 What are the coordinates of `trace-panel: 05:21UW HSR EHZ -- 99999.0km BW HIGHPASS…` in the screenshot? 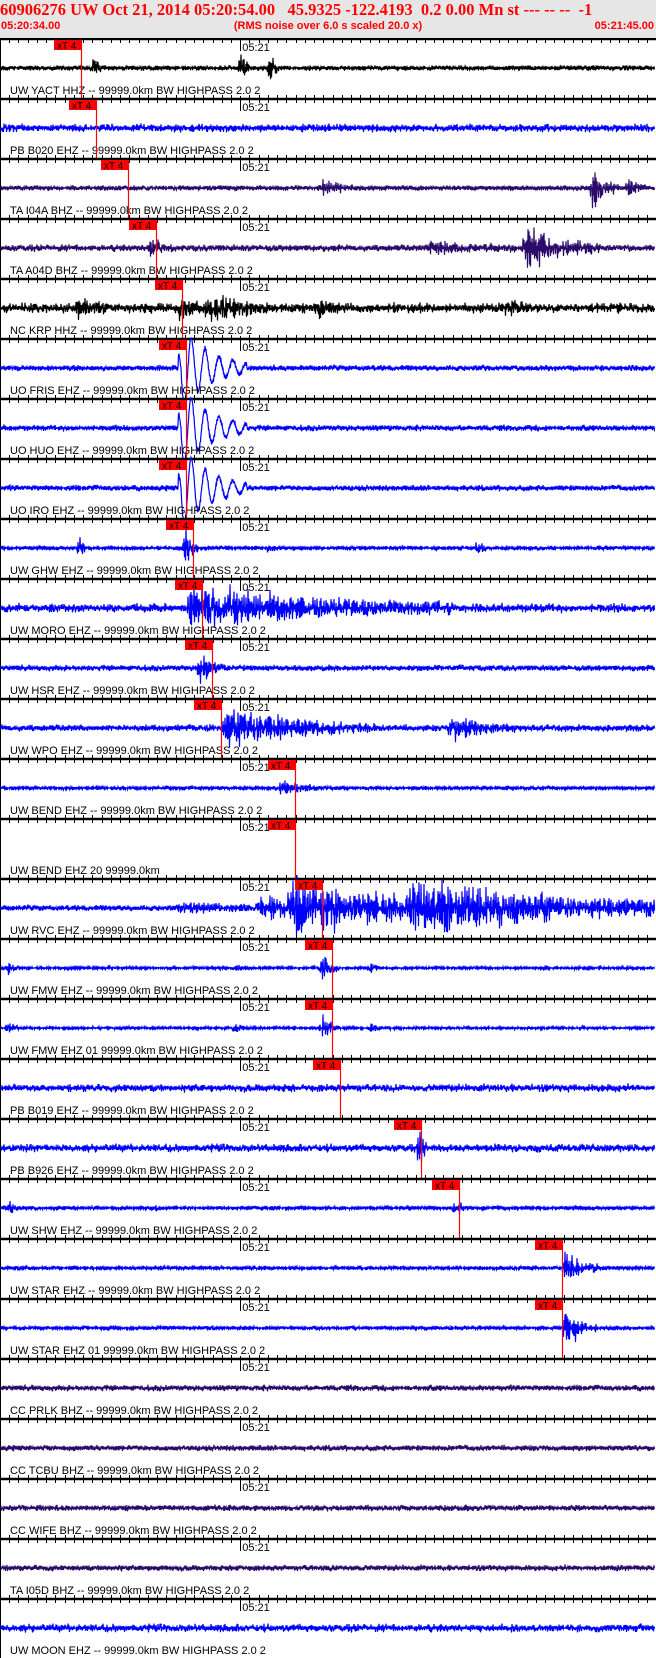 It's located at (328, 666).